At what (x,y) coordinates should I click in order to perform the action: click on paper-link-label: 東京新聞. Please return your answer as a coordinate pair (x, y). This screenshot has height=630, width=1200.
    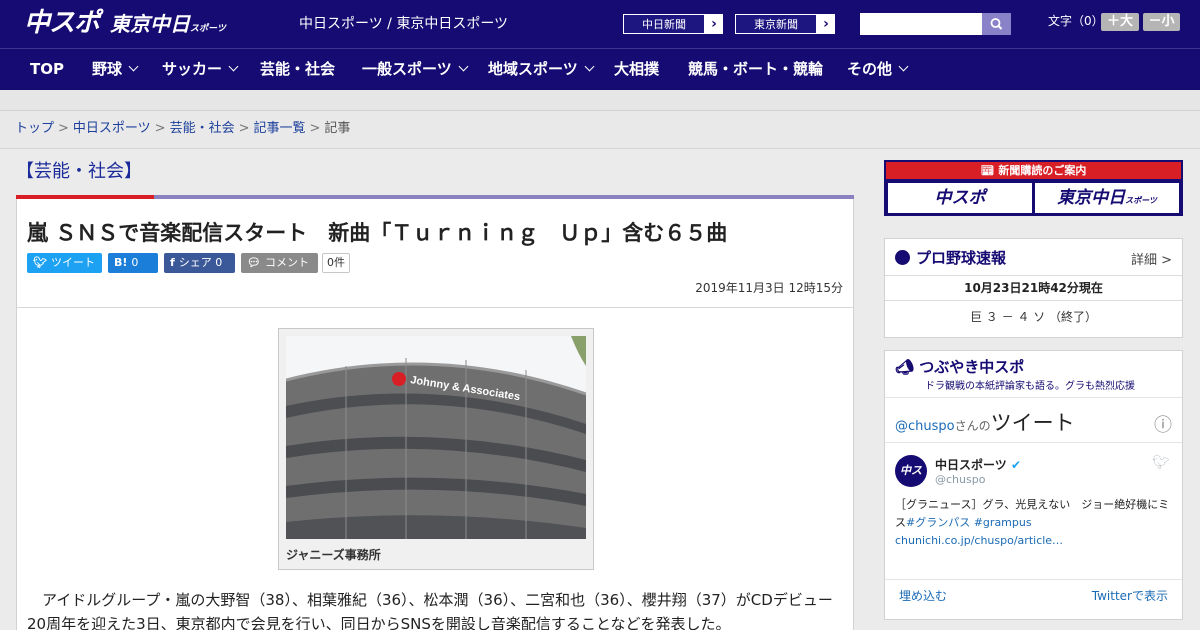
    Looking at the image, I should click on (776, 24).